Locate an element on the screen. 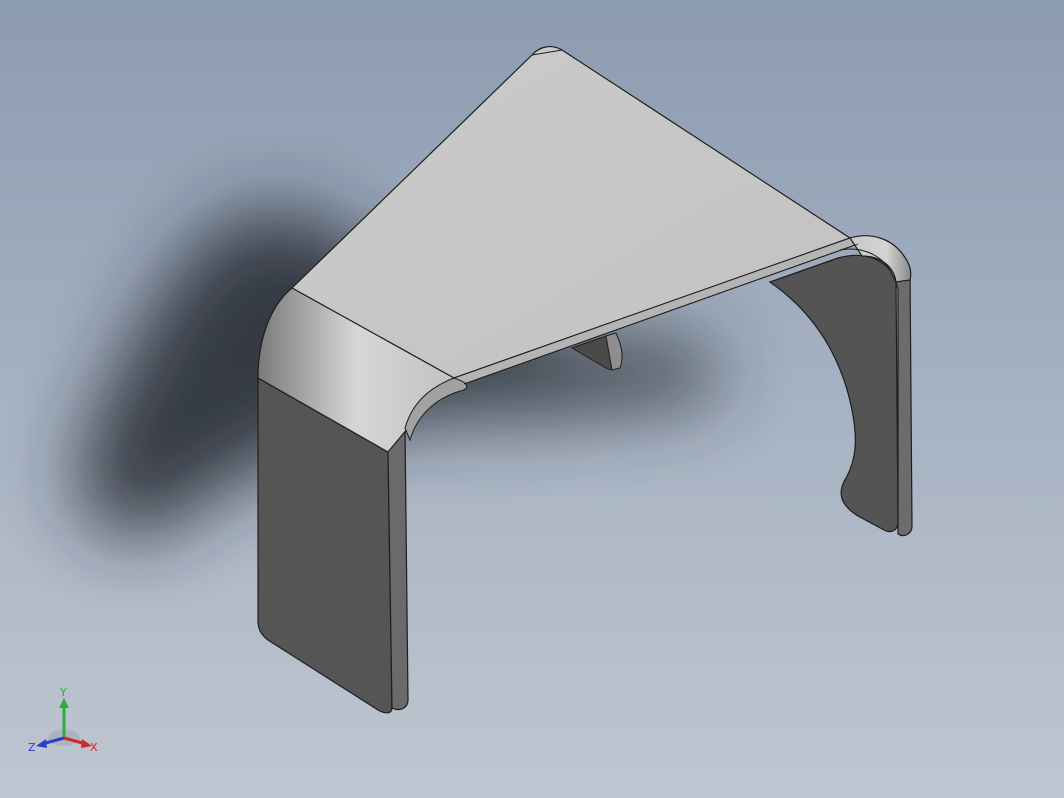  y-arrow-icon is located at coordinates (64, 703).